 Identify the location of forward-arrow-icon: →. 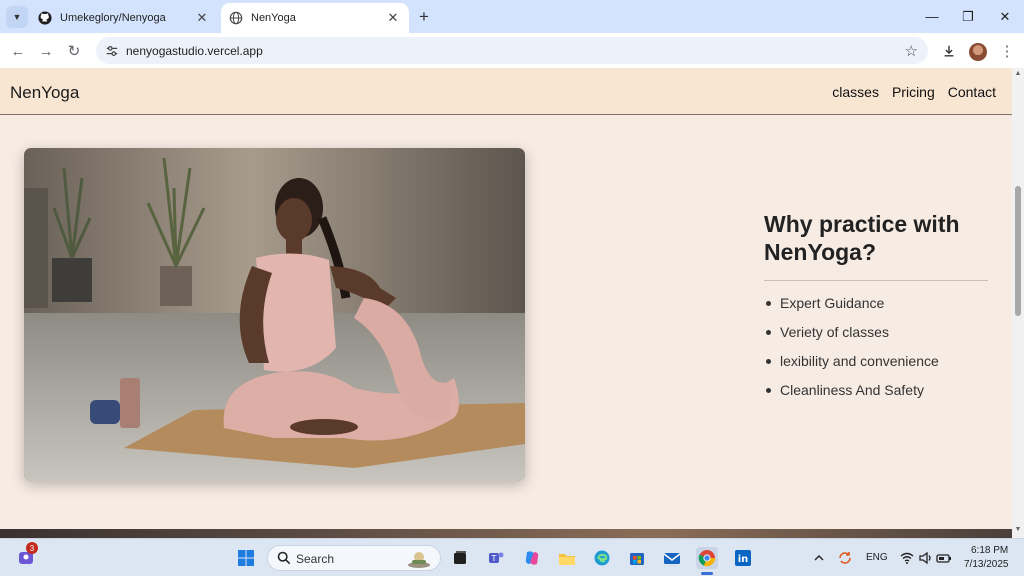
(46, 51).